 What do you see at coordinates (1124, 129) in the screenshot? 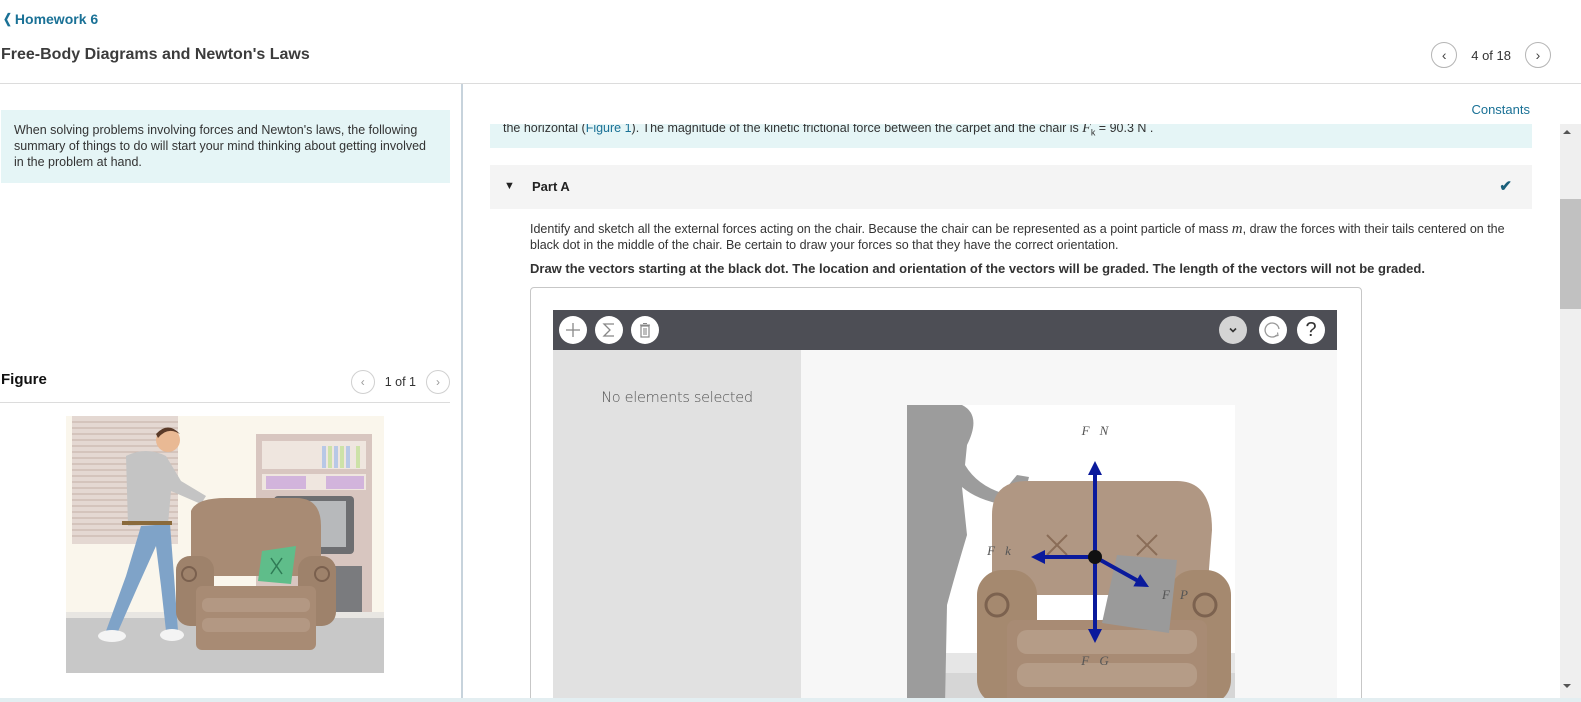
I see `friction-value: = 90.3 N .` at bounding box center [1124, 129].